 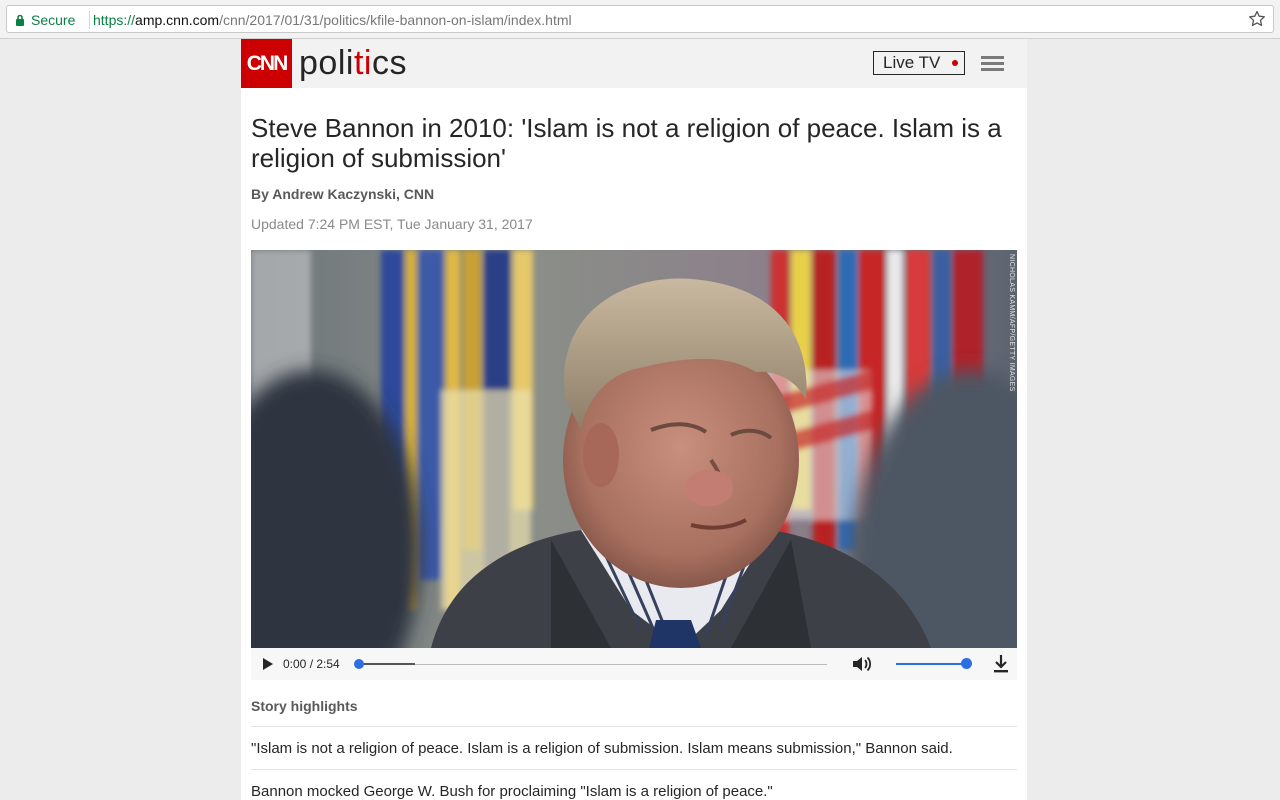 What do you see at coordinates (912, 62) in the screenshot?
I see `live-tv-label: Live TV` at bounding box center [912, 62].